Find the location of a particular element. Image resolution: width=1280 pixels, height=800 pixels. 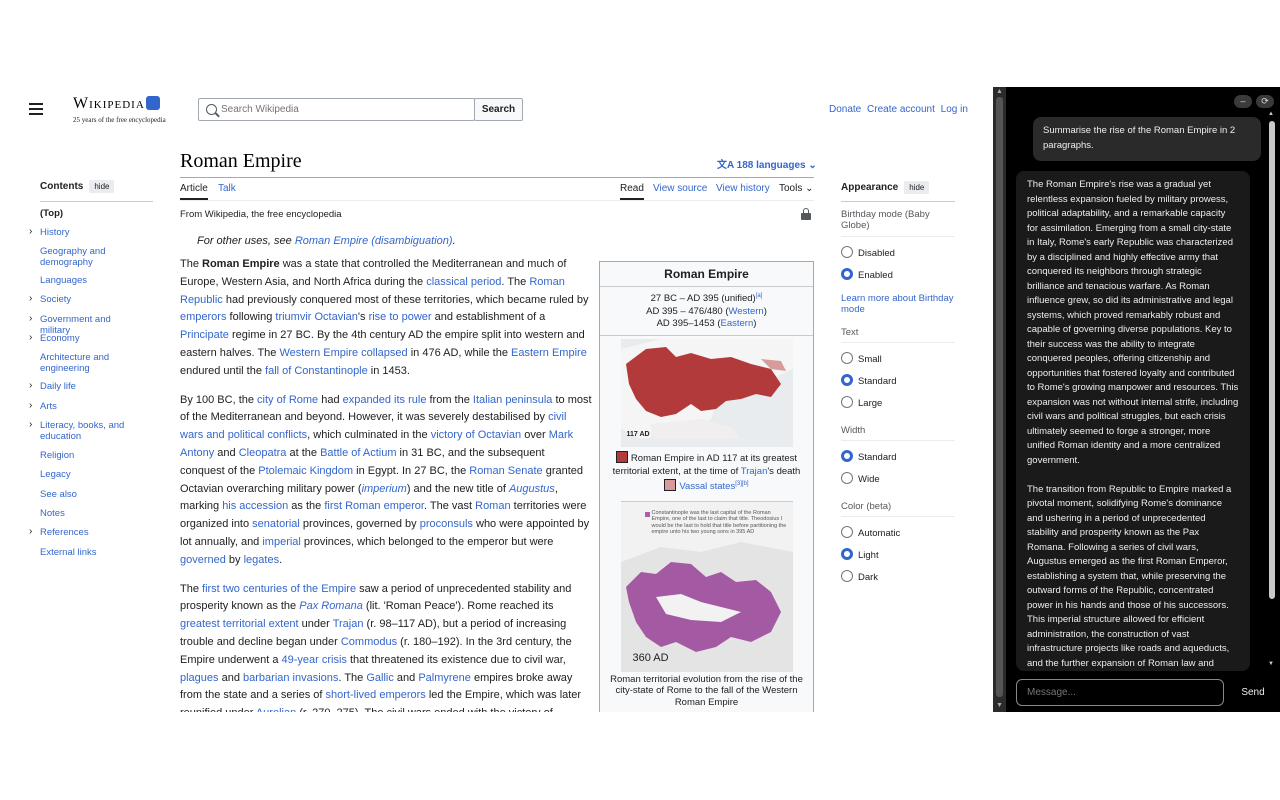

article-link: triumvir Octavian is located at coordinates (316, 317).